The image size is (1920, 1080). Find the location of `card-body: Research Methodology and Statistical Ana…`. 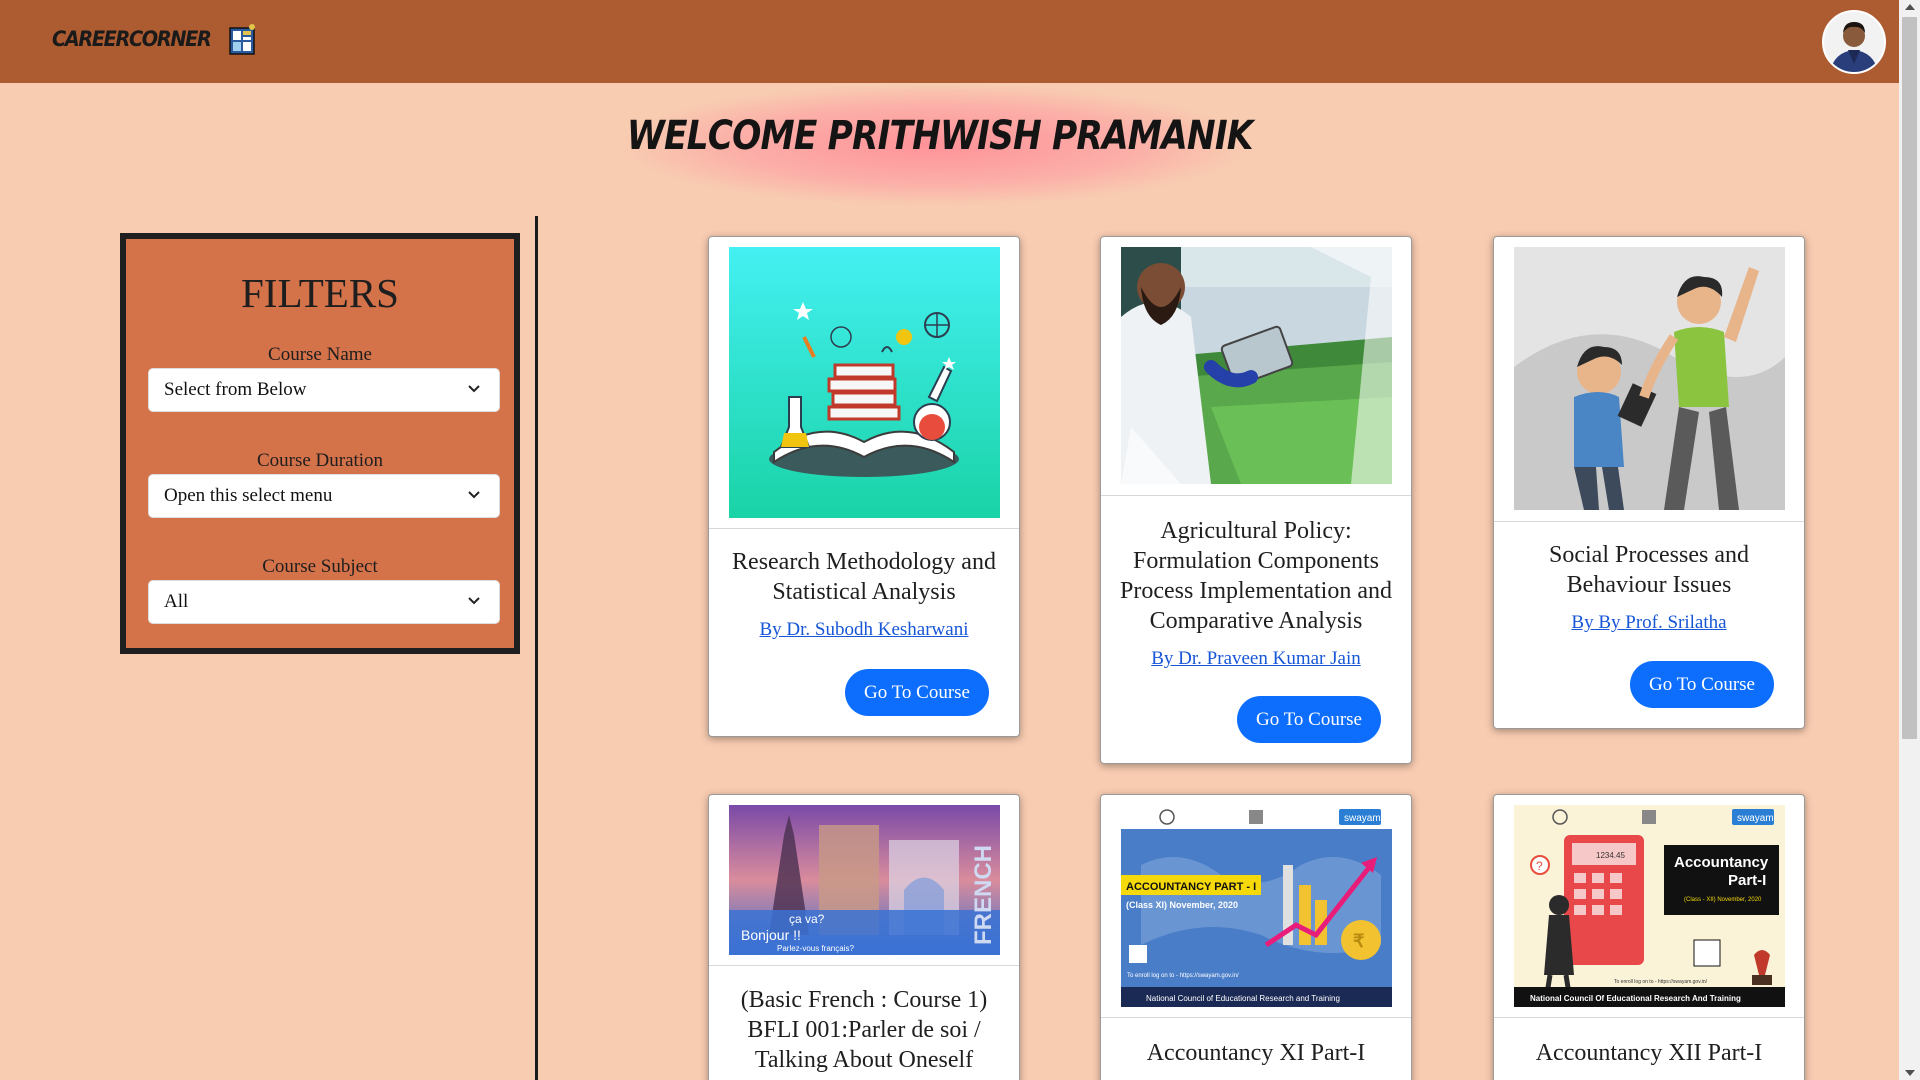

card-body: Research Methodology and Statistical Ana… is located at coordinates (864, 594).